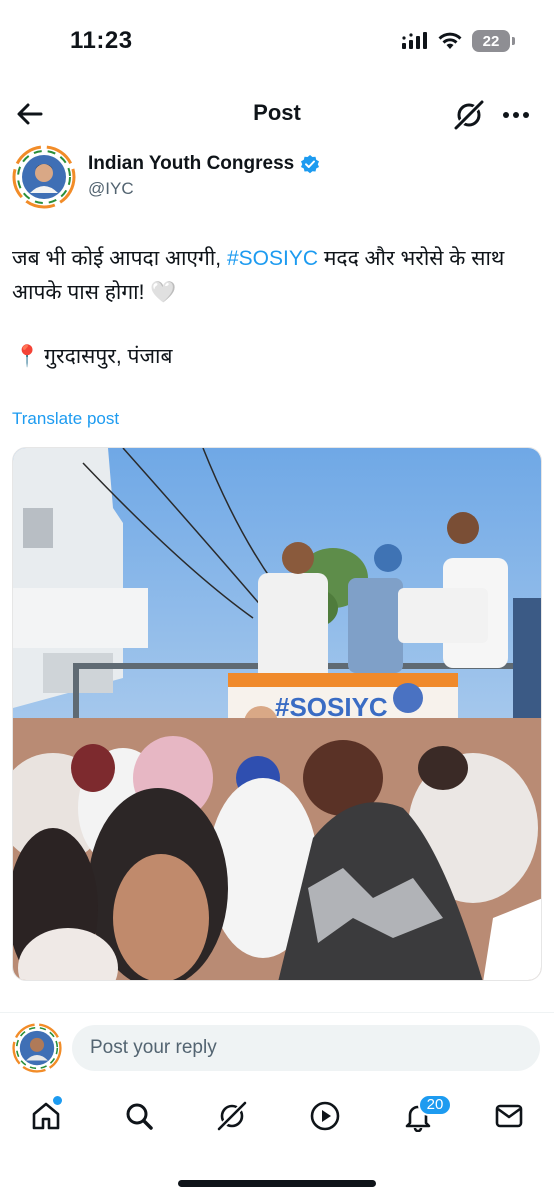 This screenshot has width=554, height=1200. I want to click on search-icon, so click(139, 1116).